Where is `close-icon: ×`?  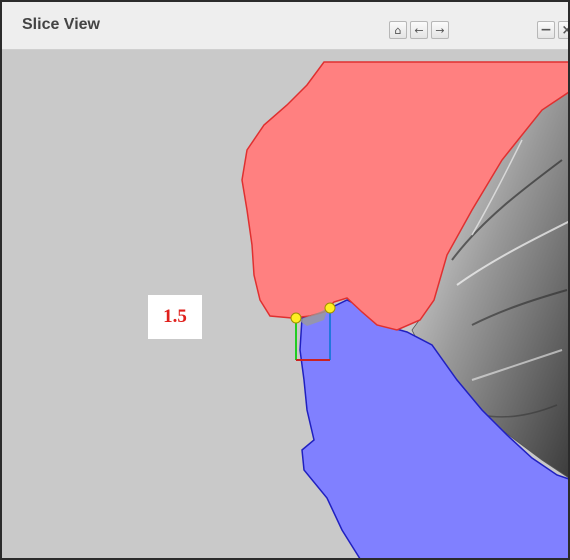
close-icon: × is located at coordinates (563, 30).